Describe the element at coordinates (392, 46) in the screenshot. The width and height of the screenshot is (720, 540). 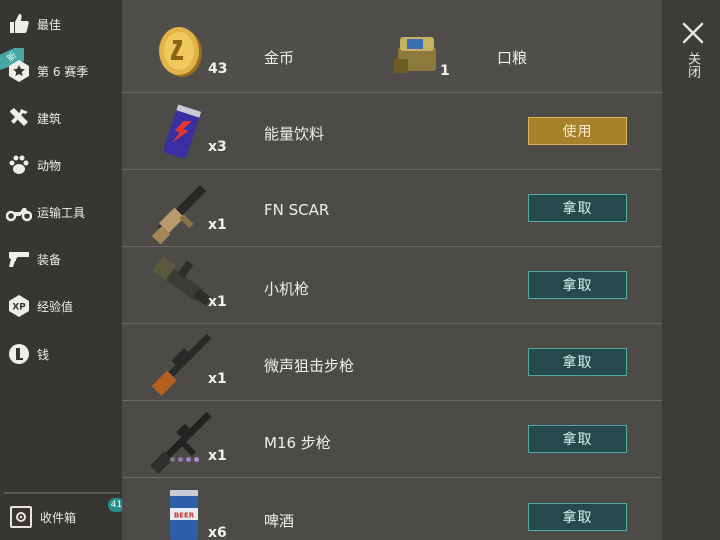
I see `currency-row: 43 金币 1 口粮` at that location.